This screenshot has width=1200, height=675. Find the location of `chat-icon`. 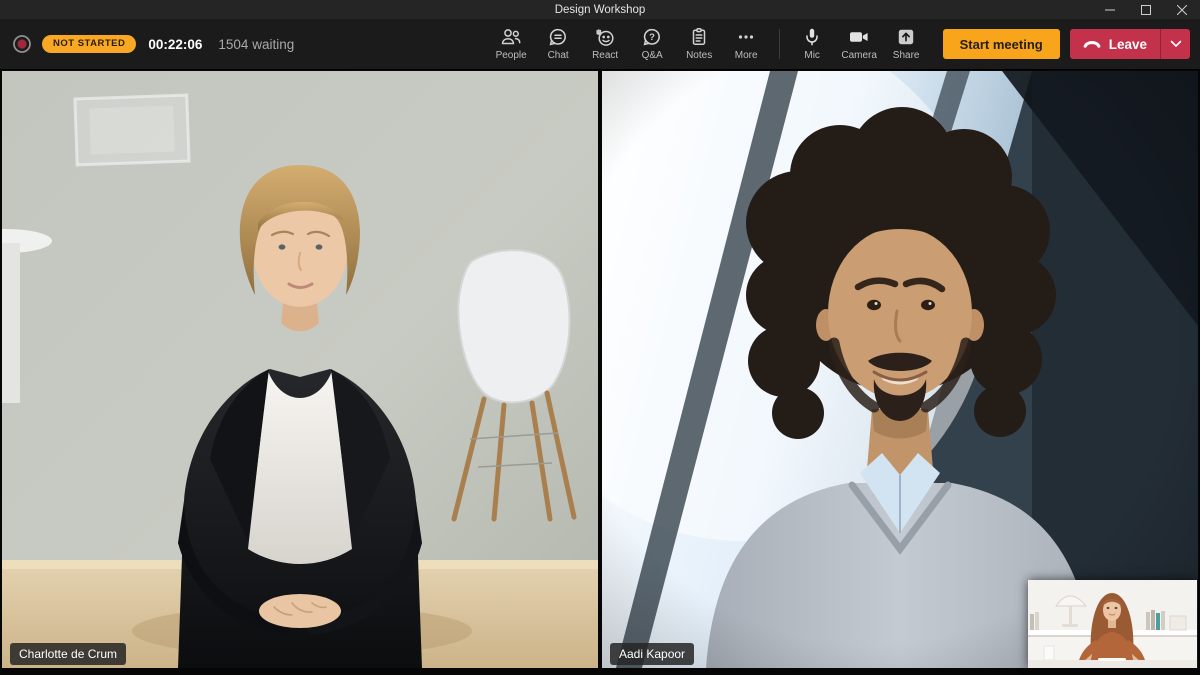

chat-icon is located at coordinates (558, 37).